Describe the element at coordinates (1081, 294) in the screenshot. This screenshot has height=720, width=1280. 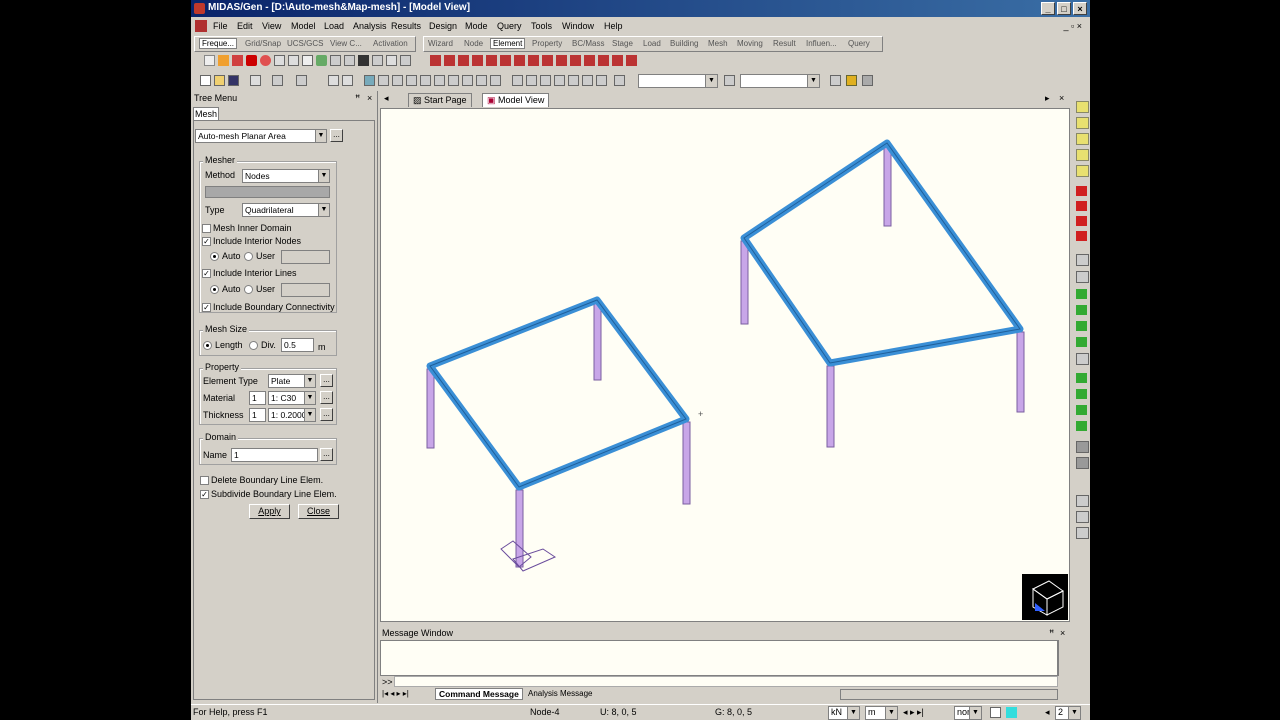
I see `node-number-icon` at that location.